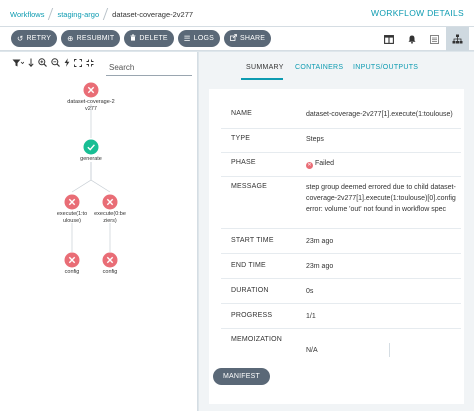  Describe the element at coordinates (341, 345) in the screenshot. I see `summary-row-memoization: MEMOIZATION N/A` at that location.